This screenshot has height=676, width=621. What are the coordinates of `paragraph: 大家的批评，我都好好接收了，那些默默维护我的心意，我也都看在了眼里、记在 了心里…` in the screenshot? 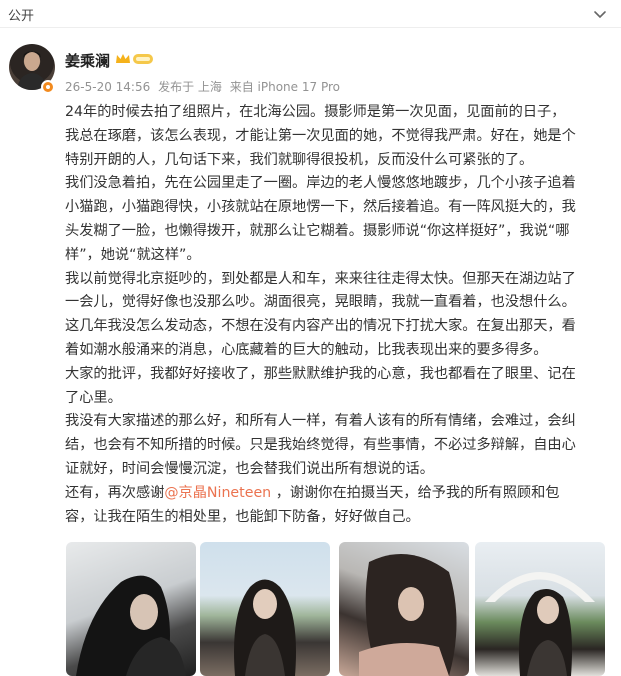 It's located at (339, 387).